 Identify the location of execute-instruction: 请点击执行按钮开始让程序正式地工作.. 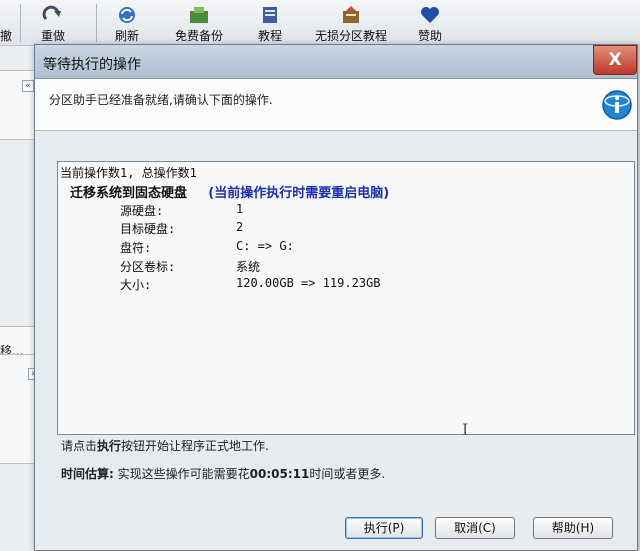
(165, 445).